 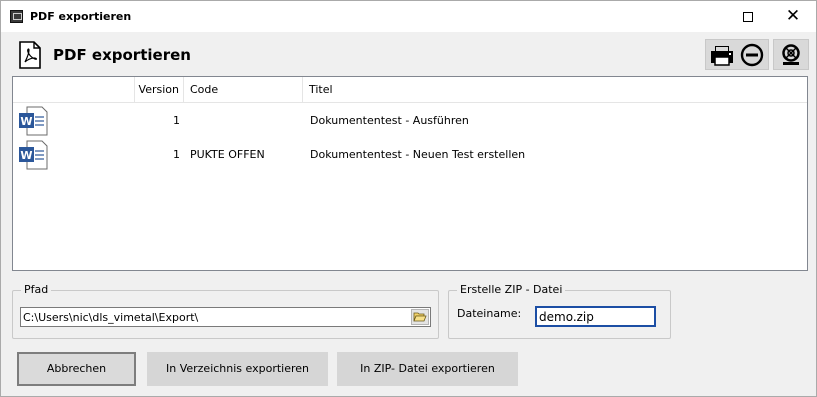 I want to click on zip-legend: Erstelle ZIP - Datei, so click(x=511, y=289).